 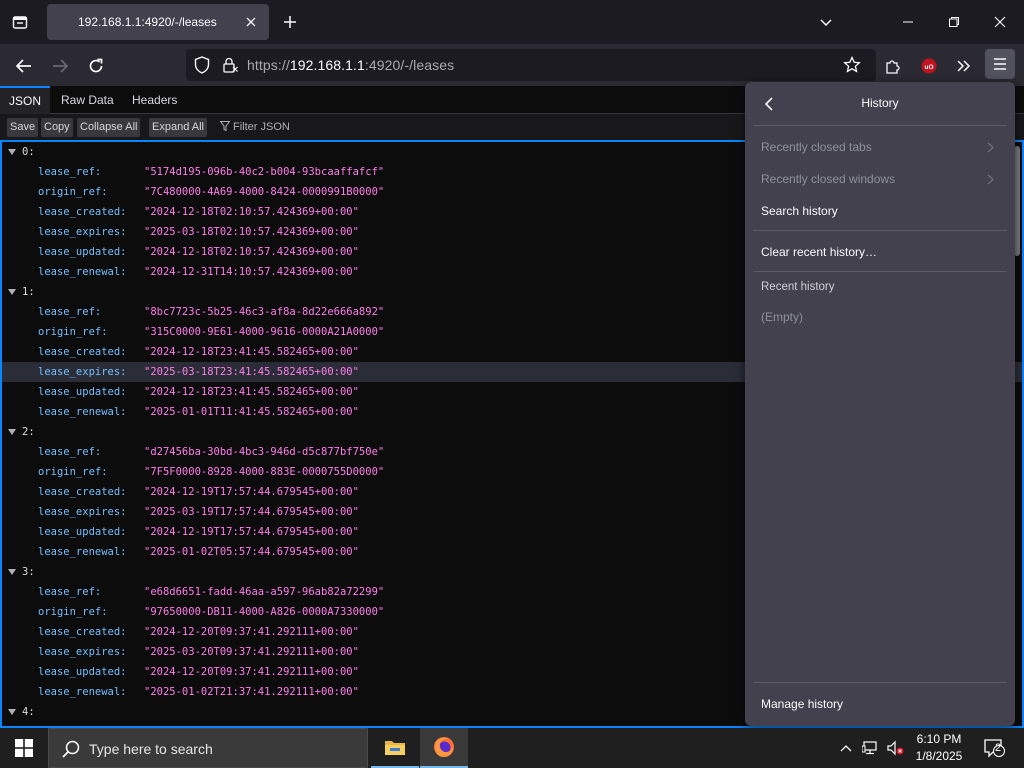 I want to click on restore-icon, so click(x=954, y=22).